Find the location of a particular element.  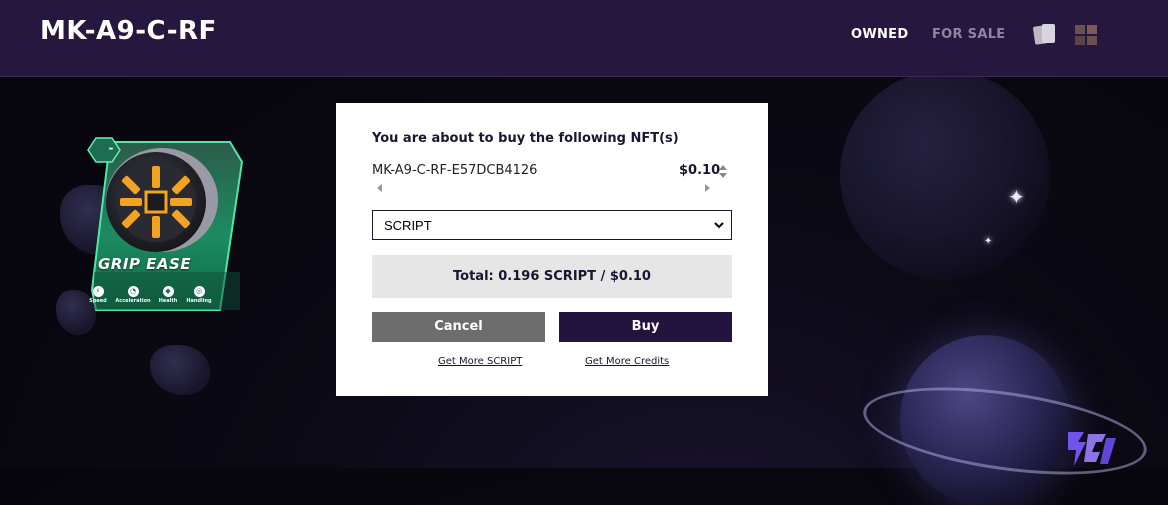

card-level-badge: - is located at coordinates (111, 148).